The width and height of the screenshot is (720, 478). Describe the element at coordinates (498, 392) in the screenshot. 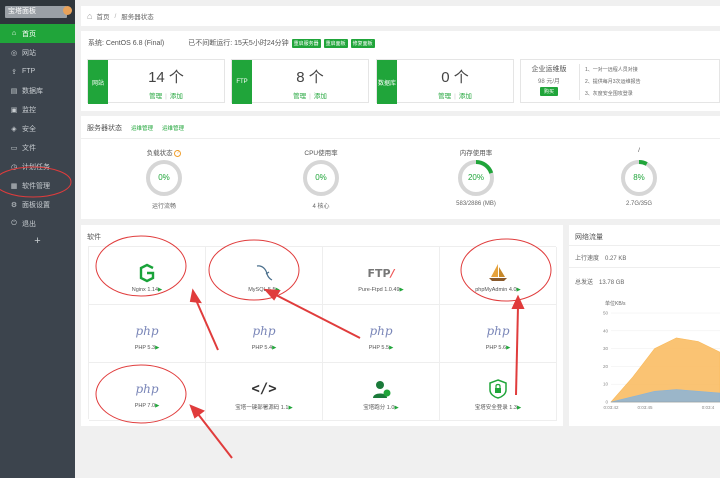

I see `software-item: 宝塔安全登录 1.3▶` at that location.